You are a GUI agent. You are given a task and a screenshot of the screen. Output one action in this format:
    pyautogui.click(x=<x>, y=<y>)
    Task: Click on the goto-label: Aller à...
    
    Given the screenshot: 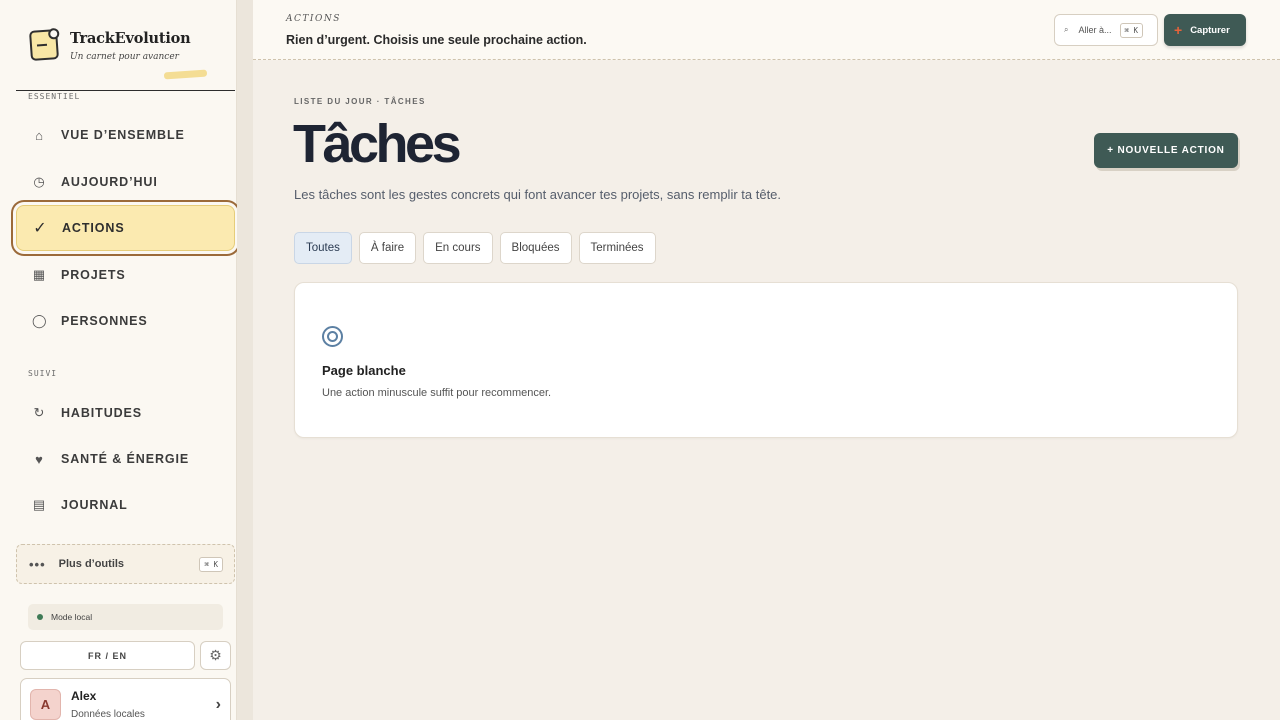 What is the action you would take?
    pyautogui.click(x=1095, y=30)
    